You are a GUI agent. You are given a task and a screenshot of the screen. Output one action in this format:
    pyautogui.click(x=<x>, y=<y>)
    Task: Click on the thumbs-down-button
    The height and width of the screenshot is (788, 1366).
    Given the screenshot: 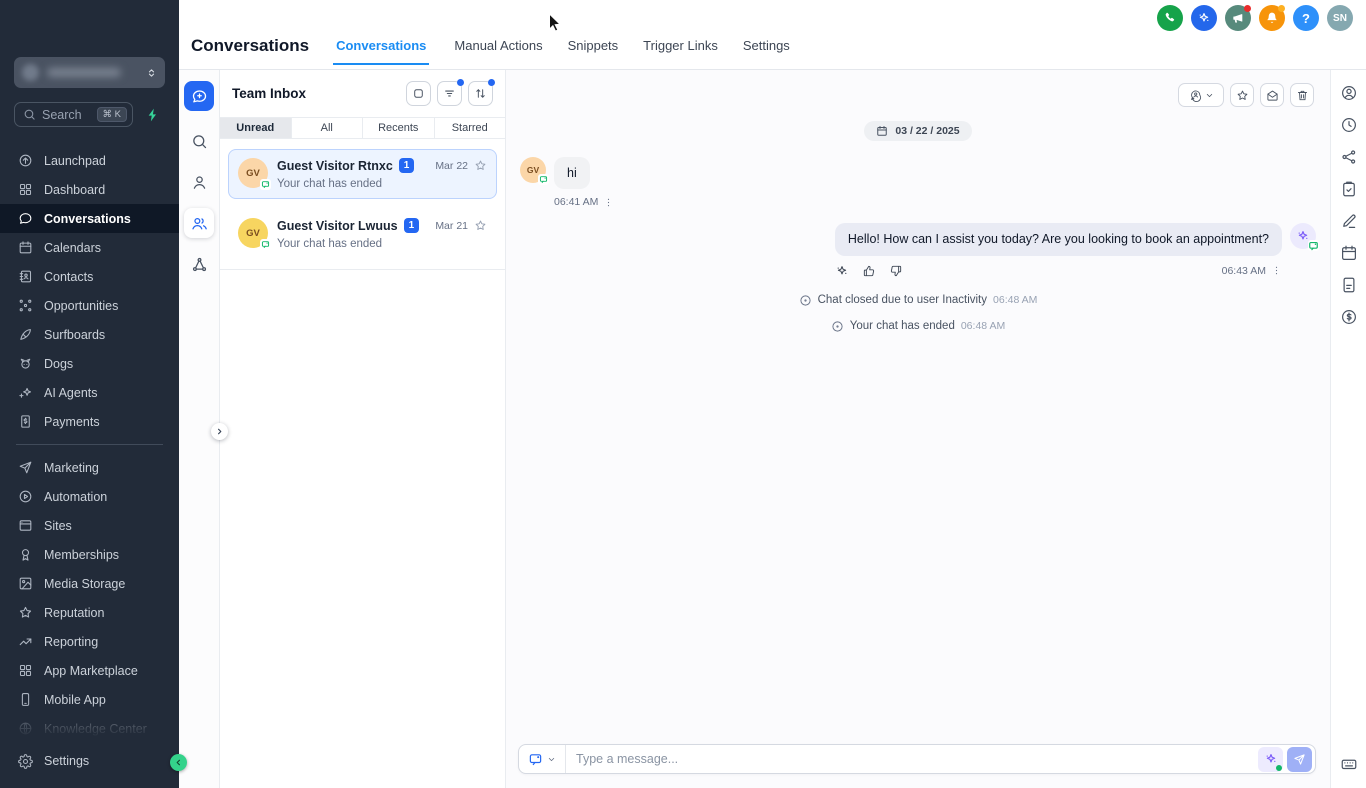 What is the action you would take?
    pyautogui.click(x=896, y=271)
    